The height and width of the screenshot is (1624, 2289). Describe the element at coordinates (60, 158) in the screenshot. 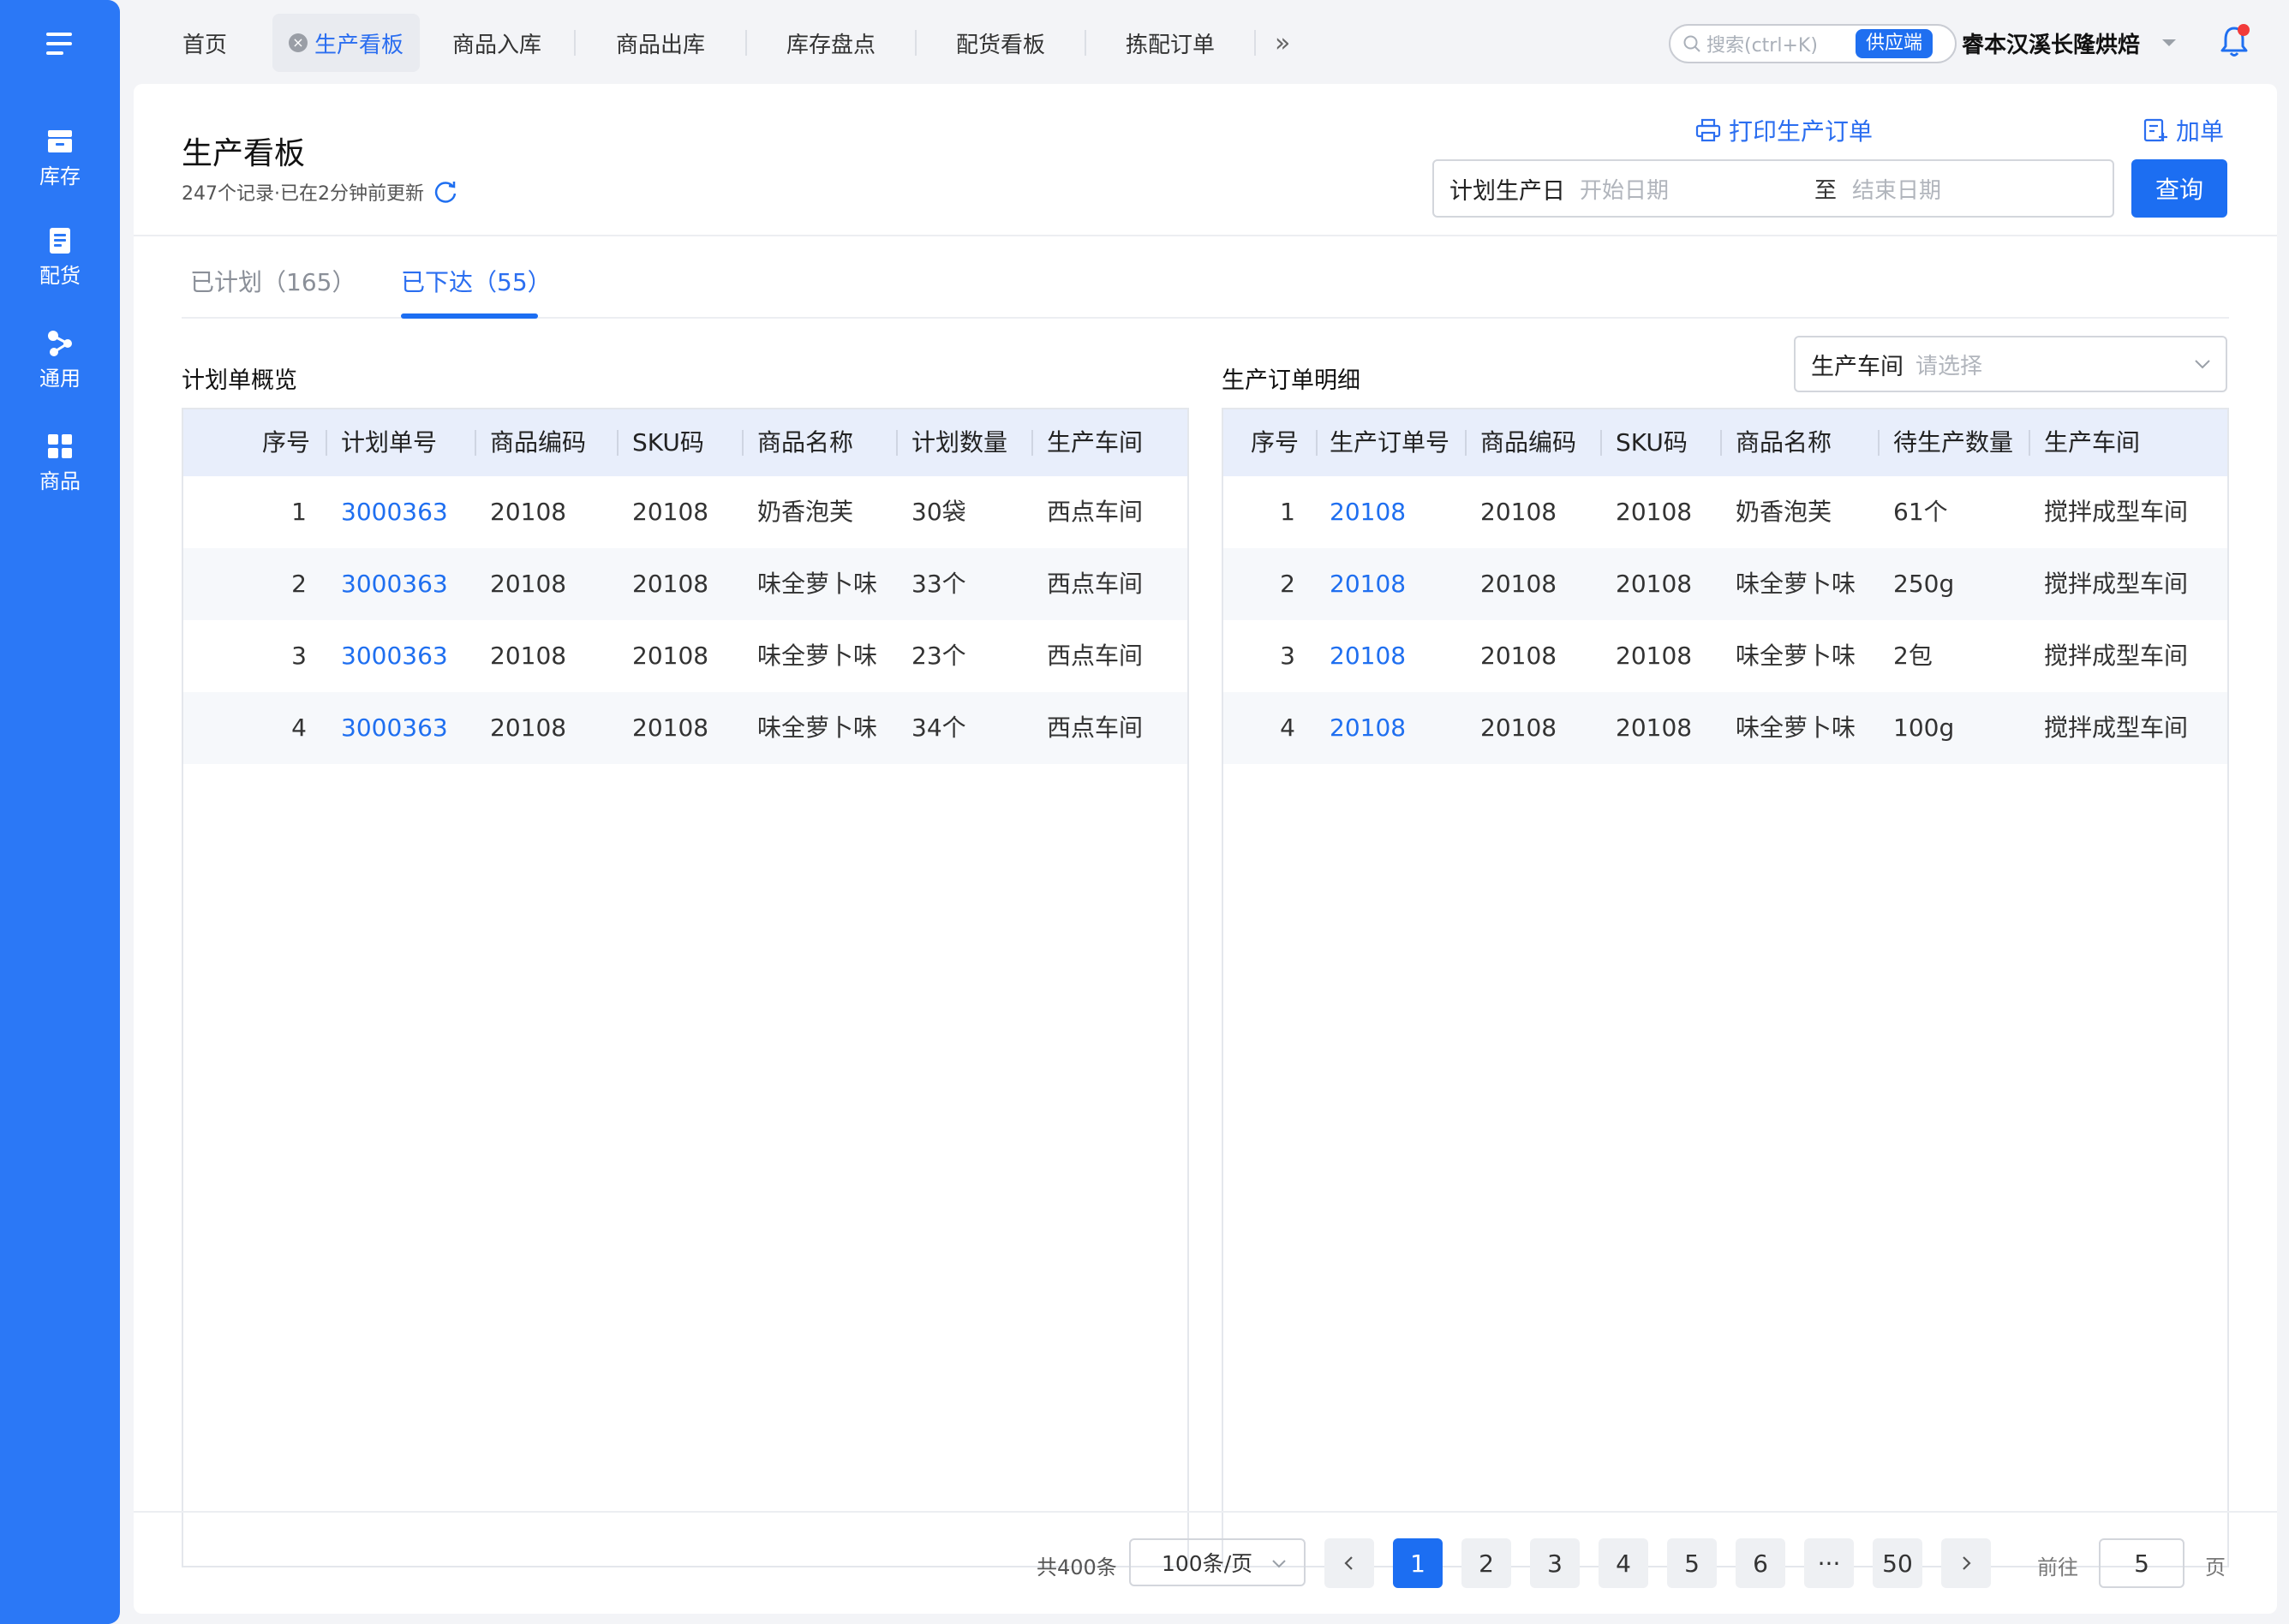

I see `sidebar-item-inventory: 库存` at that location.